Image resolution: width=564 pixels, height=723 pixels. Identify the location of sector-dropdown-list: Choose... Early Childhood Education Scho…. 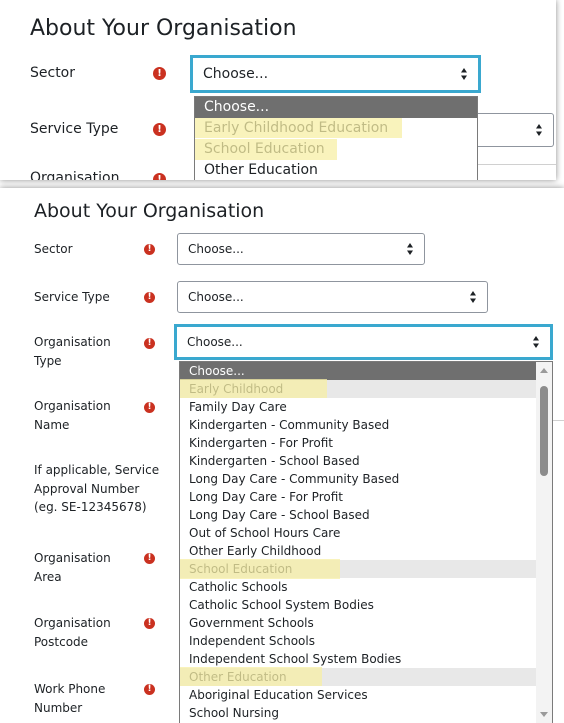
(336, 138).